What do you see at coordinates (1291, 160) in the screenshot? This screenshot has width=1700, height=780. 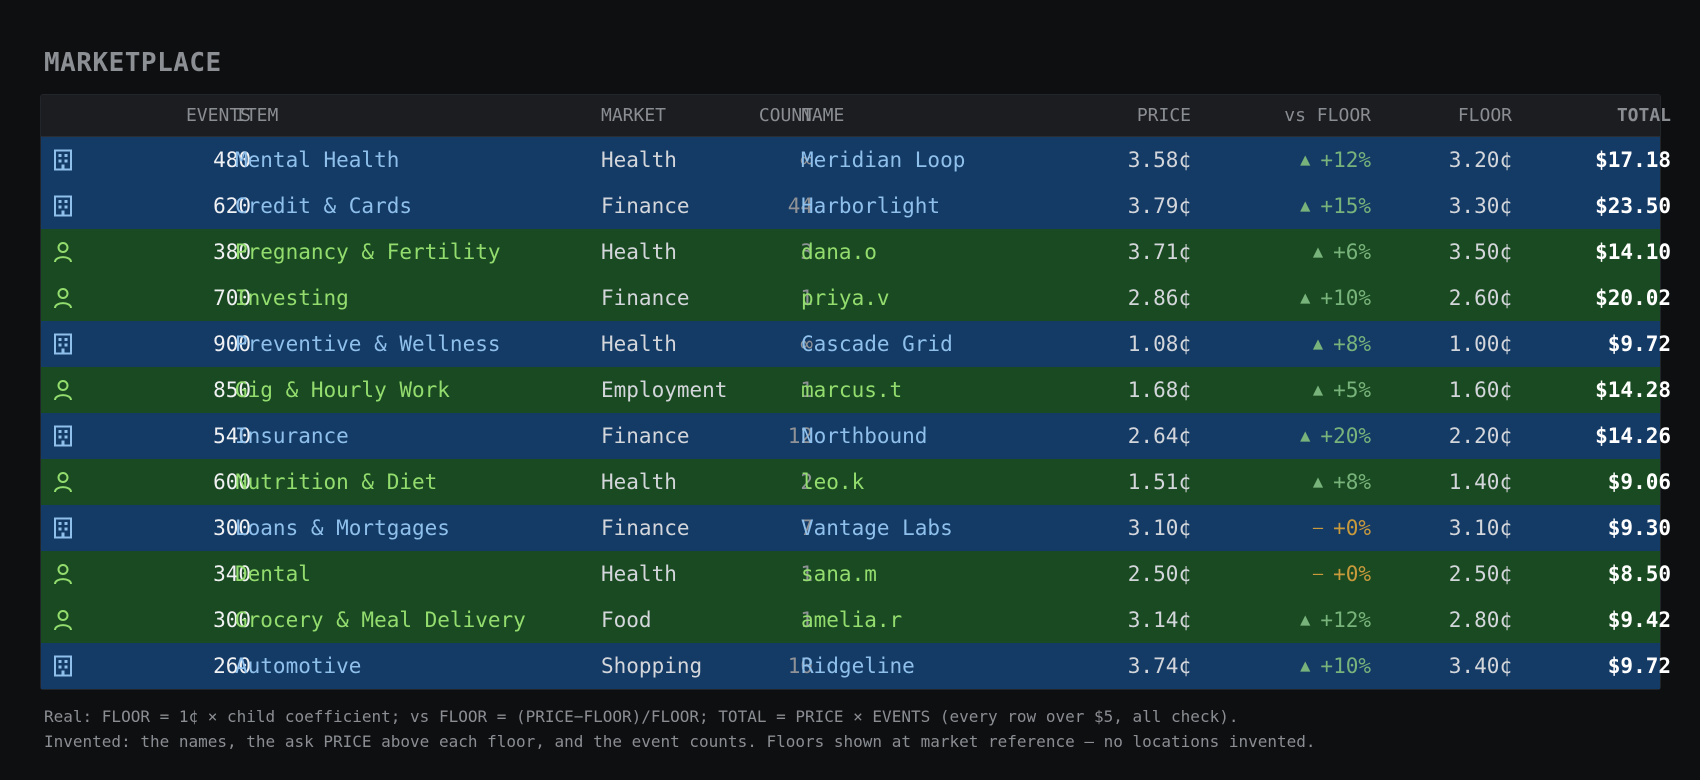 I see `vs-floor-cell: ▲ +12%` at bounding box center [1291, 160].